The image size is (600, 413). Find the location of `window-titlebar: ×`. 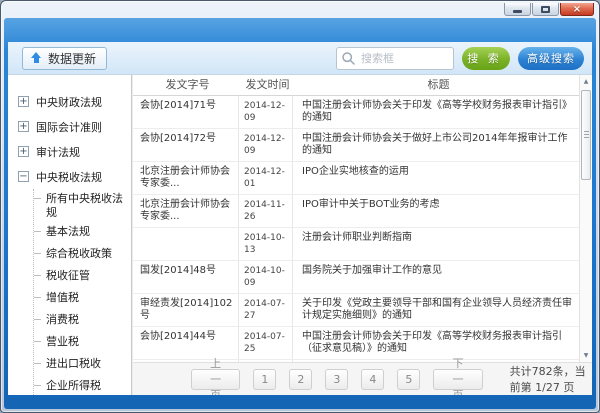

window-titlebar: × is located at coordinates (300, 9).